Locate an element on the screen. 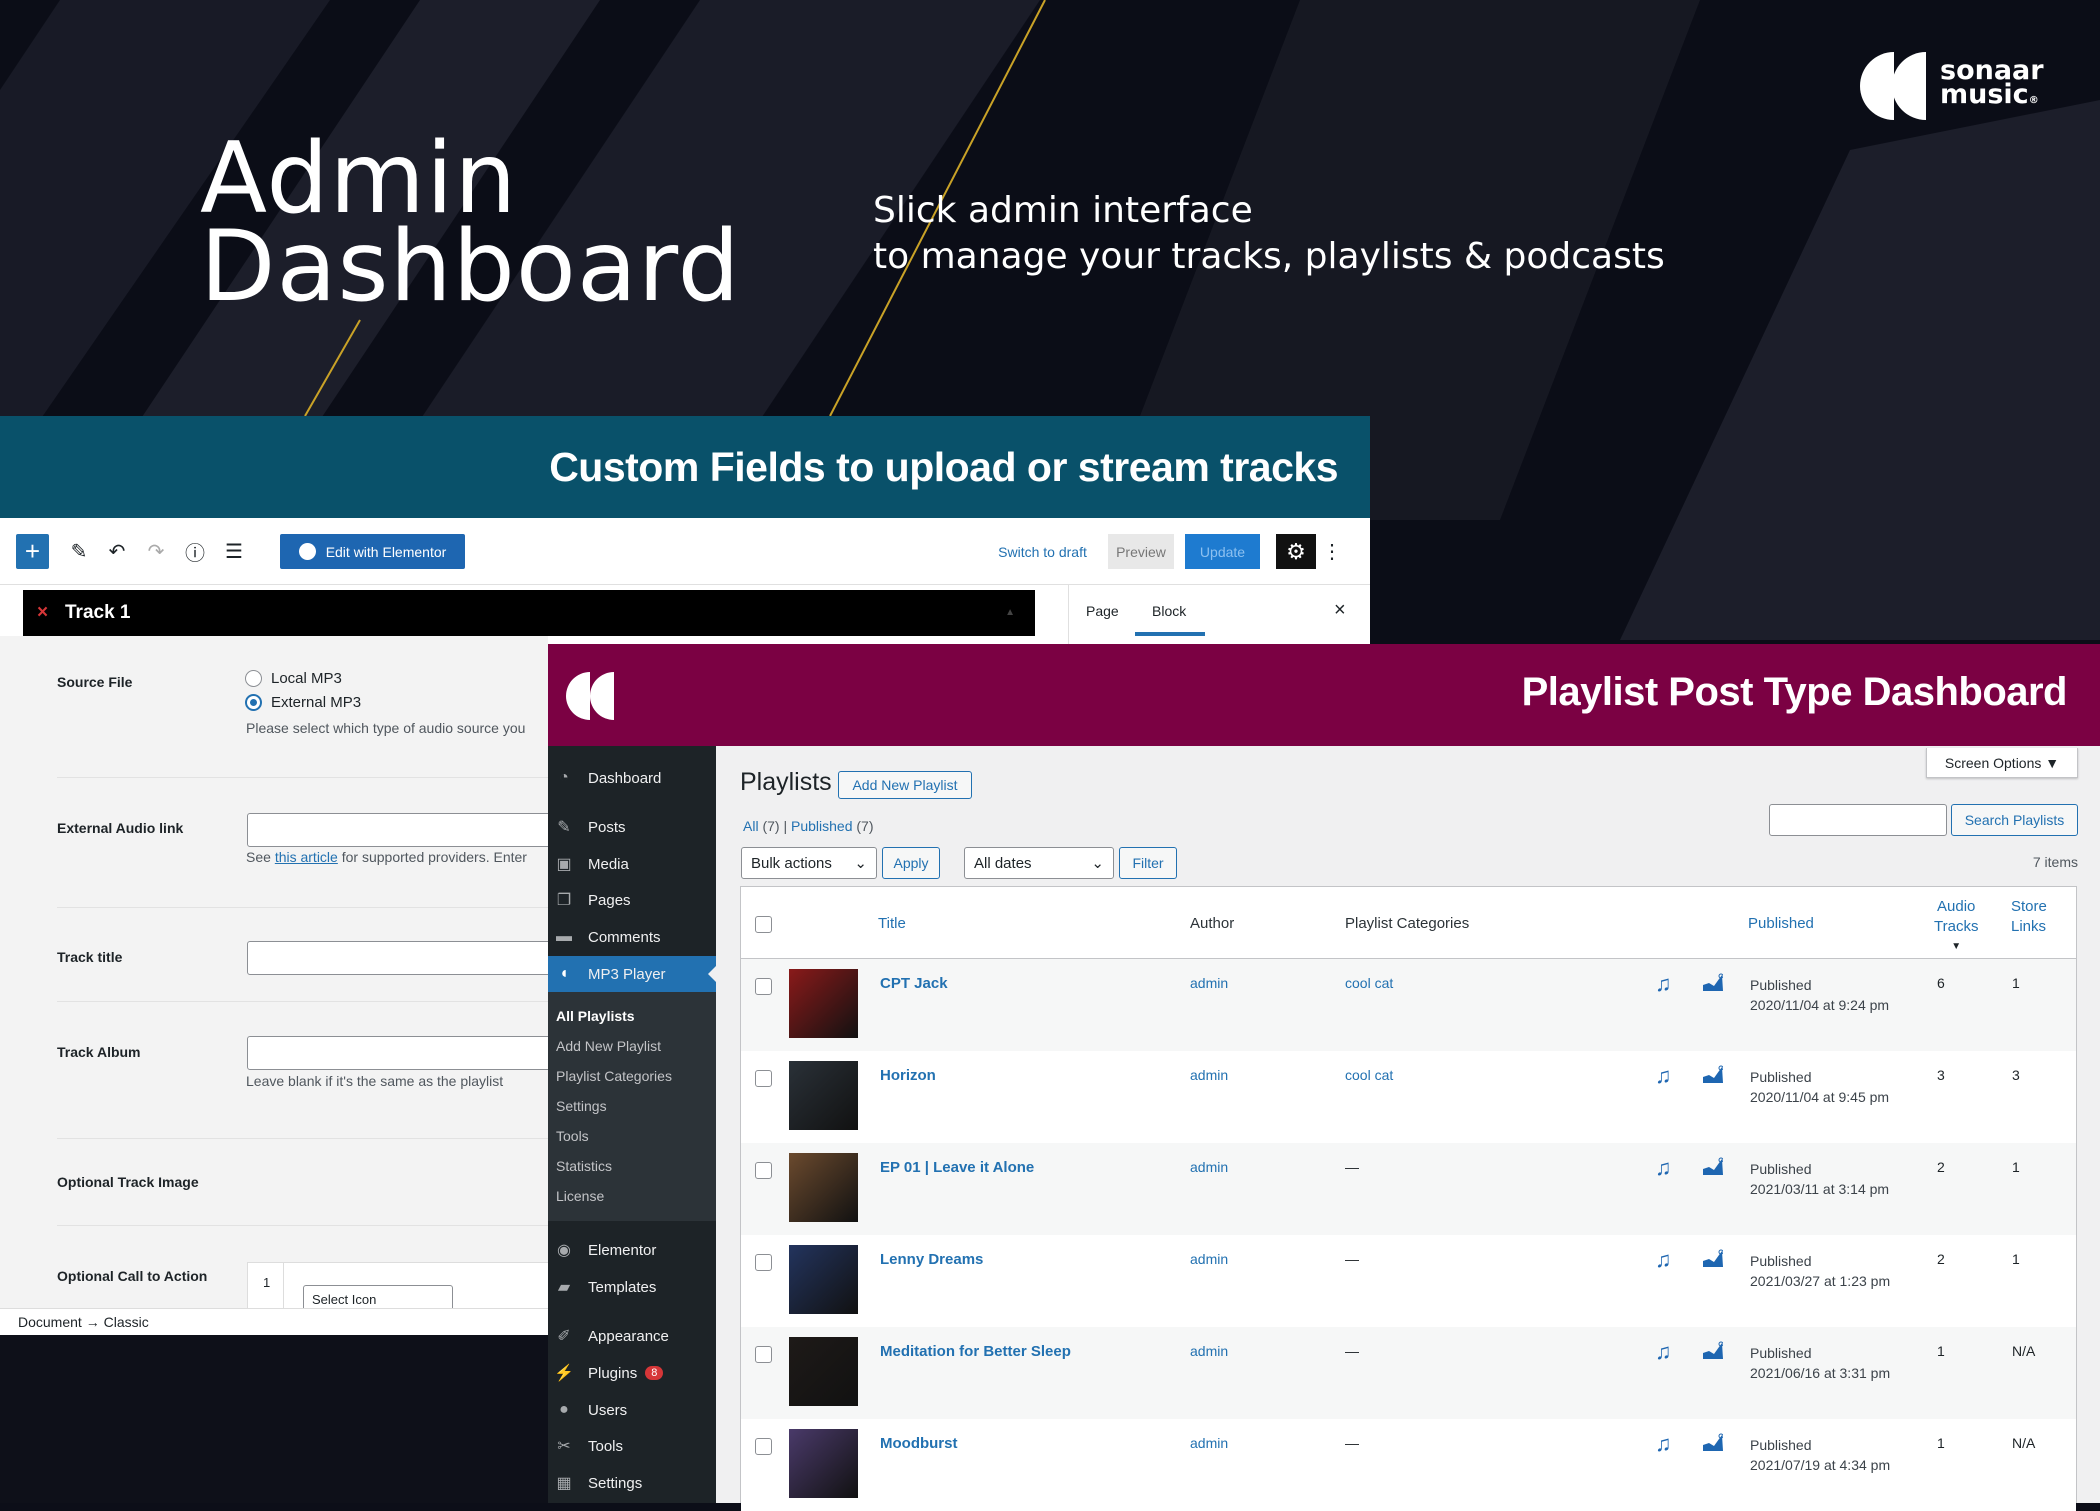  date-filter-select: All dates ⌄ is located at coordinates (1039, 863).